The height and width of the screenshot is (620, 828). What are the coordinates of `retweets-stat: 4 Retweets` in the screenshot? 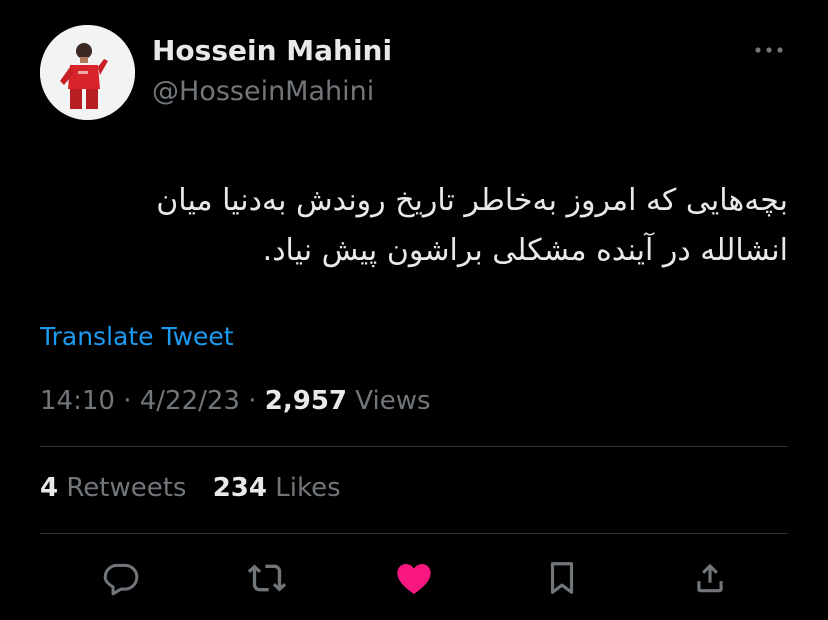 It's located at (113, 488).